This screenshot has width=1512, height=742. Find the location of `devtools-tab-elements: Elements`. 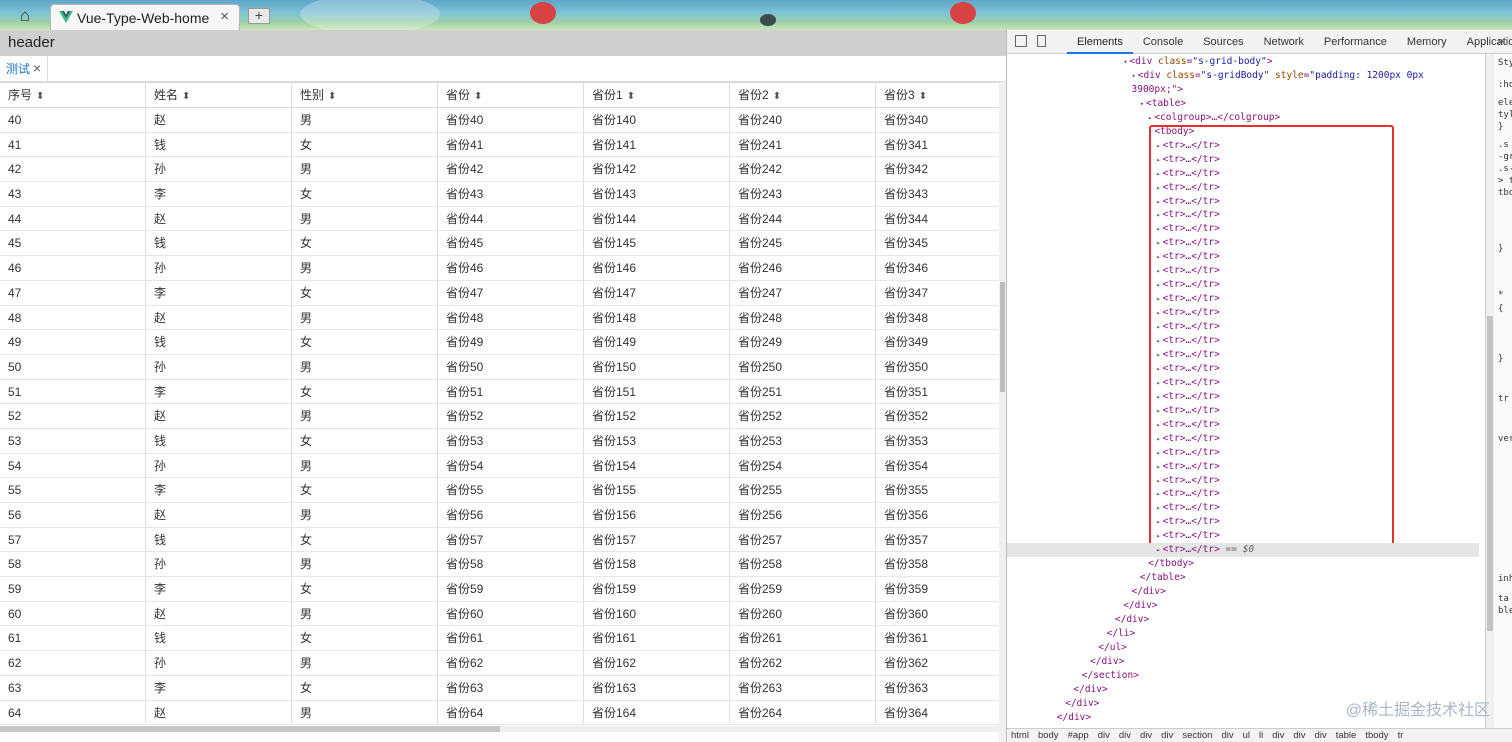

devtools-tab-elements: Elements is located at coordinates (1100, 42).